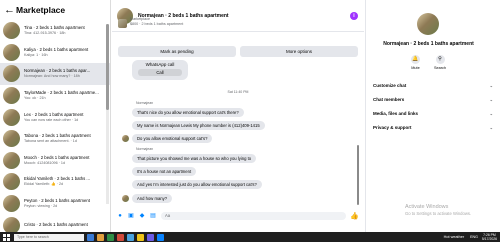  What do you see at coordinates (153, 216) in the screenshot?
I see `gif-icon: ▤` at bounding box center [153, 216].